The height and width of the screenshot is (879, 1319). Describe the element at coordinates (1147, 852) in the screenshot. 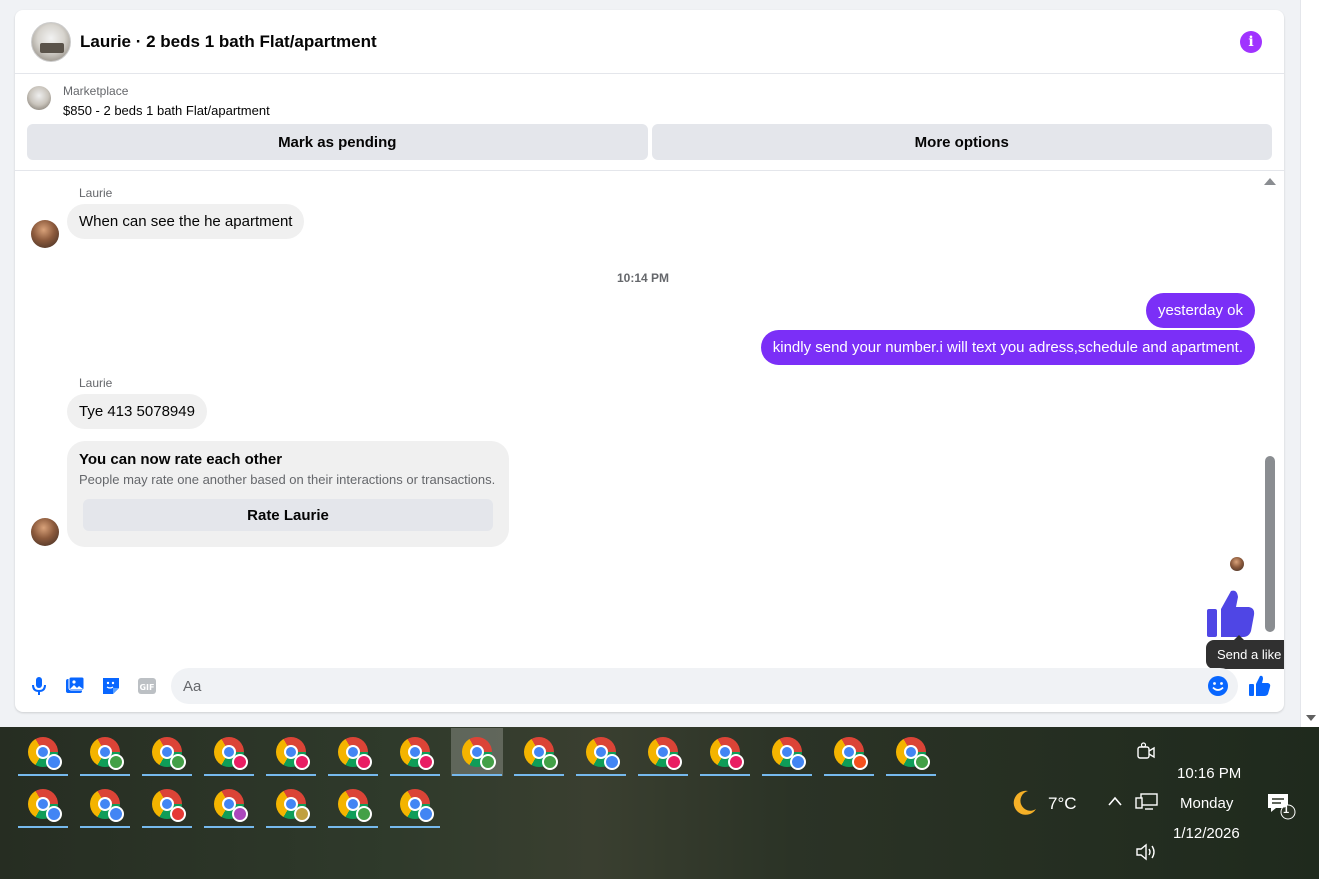

I see `volume-icon` at that location.